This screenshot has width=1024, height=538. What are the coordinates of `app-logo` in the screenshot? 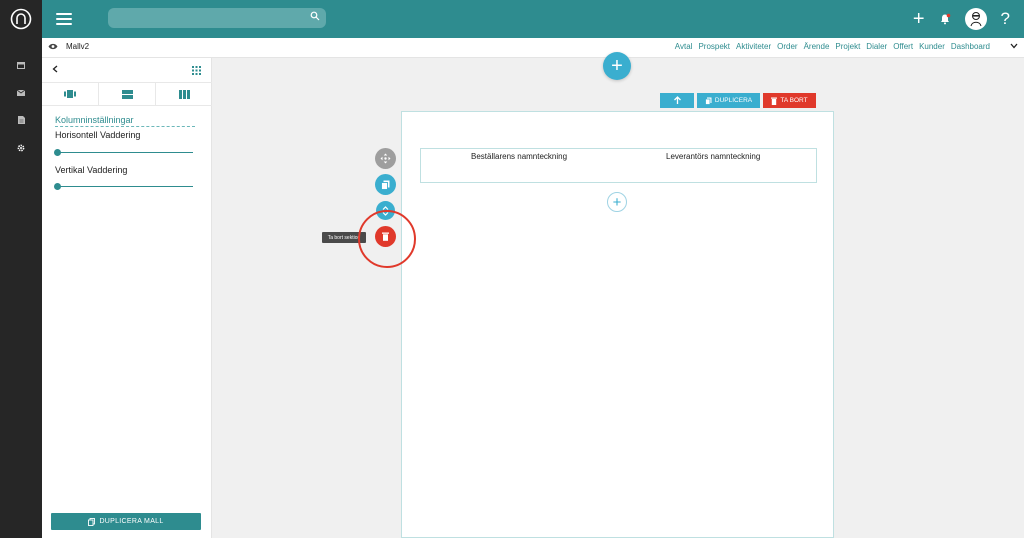 It's located at (21, 19).